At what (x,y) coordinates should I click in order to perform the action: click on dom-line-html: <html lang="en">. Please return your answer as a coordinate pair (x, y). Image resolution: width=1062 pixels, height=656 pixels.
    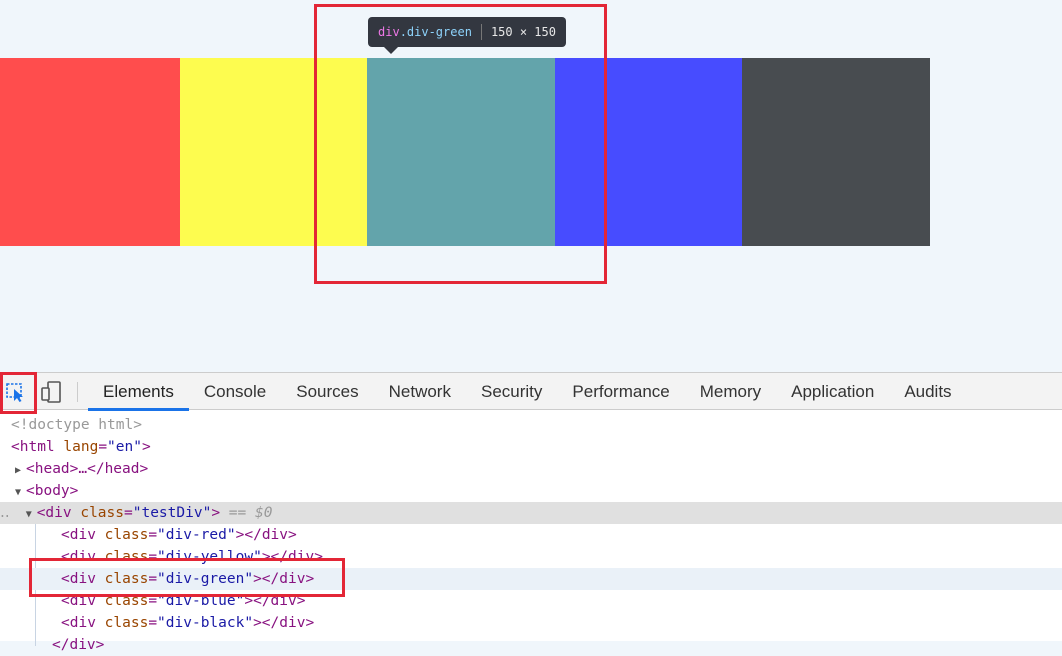
    Looking at the image, I should click on (531, 447).